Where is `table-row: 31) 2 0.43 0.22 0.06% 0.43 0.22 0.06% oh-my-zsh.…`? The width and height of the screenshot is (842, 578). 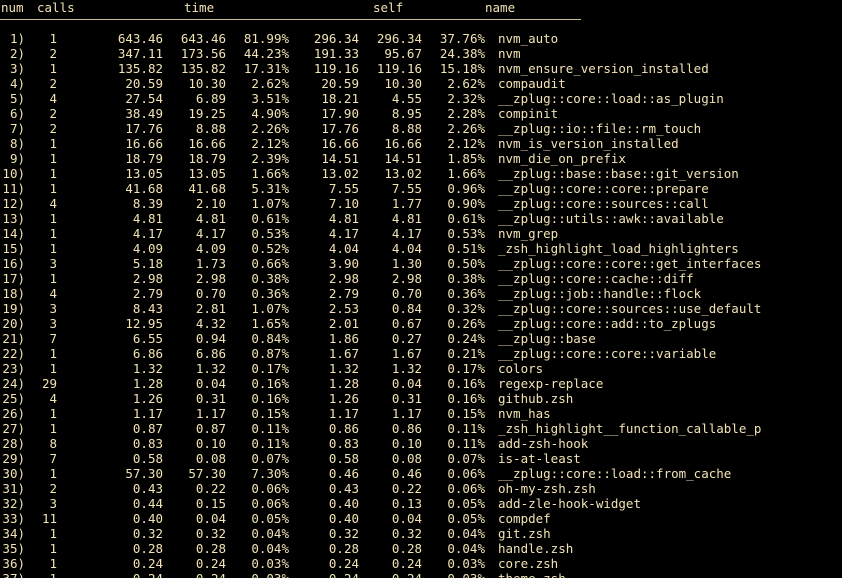
table-row: 31) 2 0.43 0.22 0.06% 0.43 0.22 0.06% oh-my-zsh.… is located at coordinates (421, 488).